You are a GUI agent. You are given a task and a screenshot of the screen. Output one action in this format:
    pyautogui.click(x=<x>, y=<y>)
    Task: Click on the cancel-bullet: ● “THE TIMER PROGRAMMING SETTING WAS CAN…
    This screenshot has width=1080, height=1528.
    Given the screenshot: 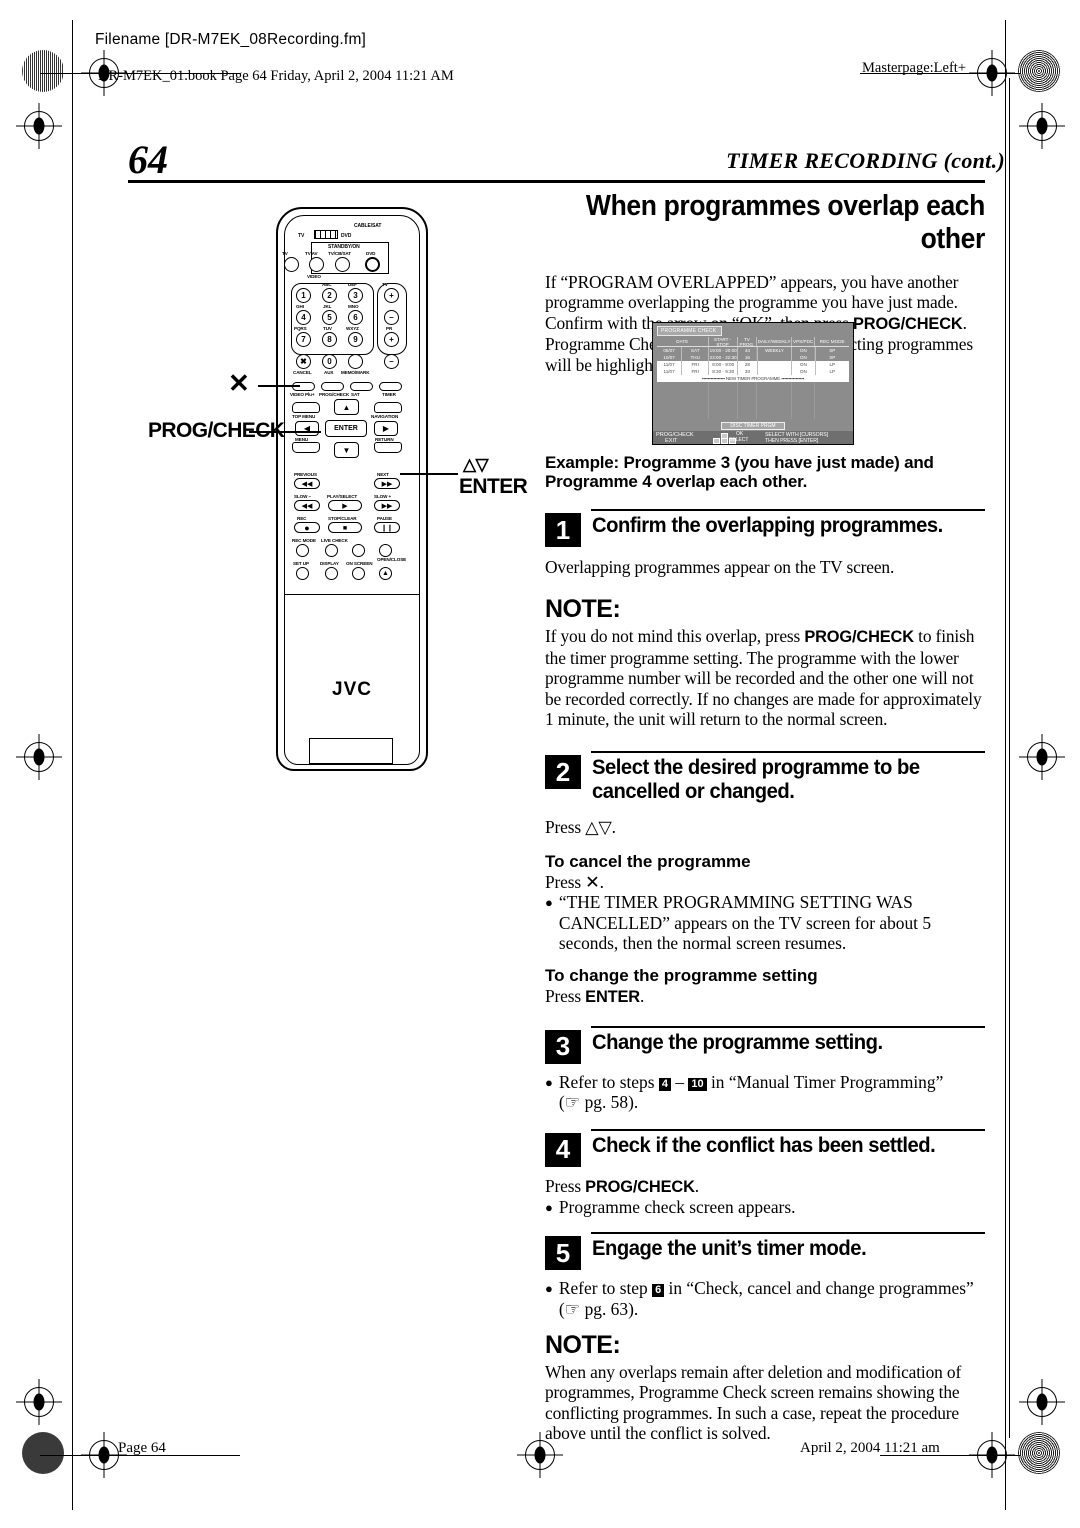 What is the action you would take?
    pyautogui.click(x=765, y=922)
    